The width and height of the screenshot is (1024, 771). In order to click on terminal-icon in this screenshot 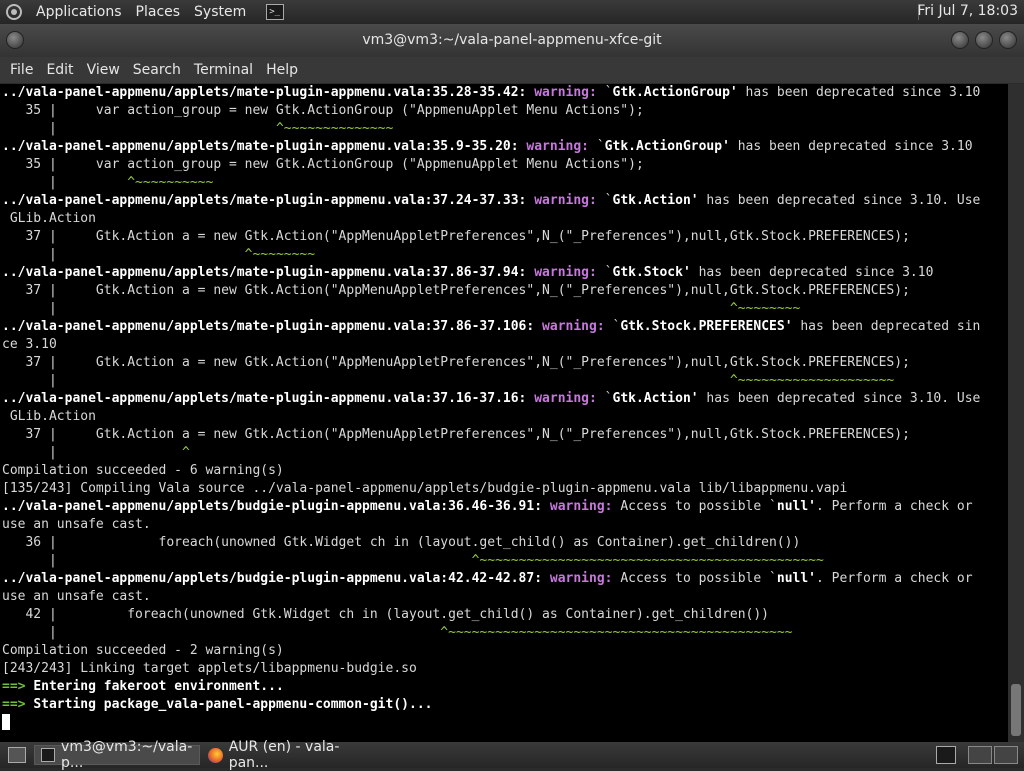, I will do `click(48, 755)`.